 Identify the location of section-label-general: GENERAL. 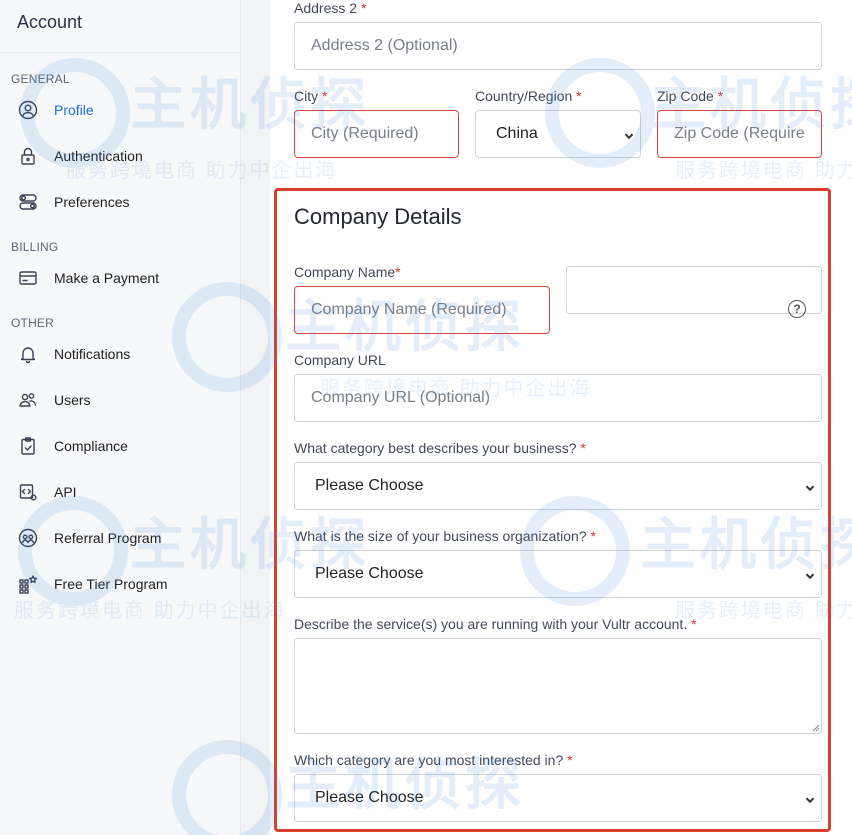
(40, 79).